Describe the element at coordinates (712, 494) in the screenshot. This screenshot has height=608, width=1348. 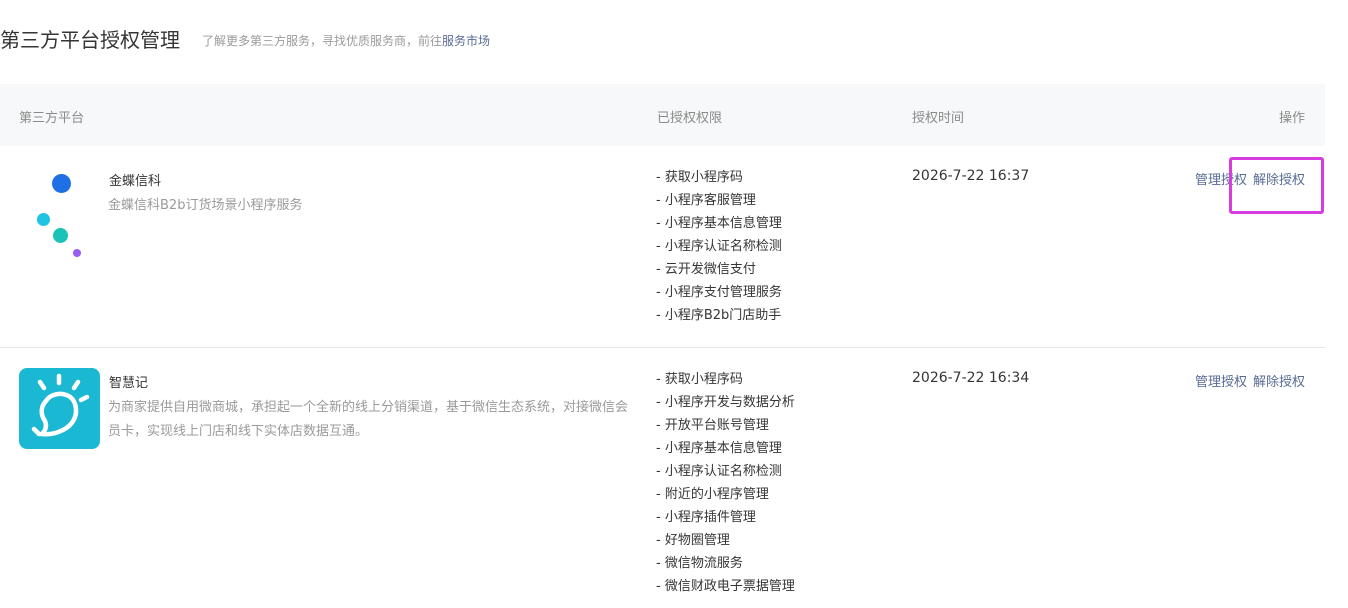
I see `permission-item: - 附近的小程序管理` at that location.